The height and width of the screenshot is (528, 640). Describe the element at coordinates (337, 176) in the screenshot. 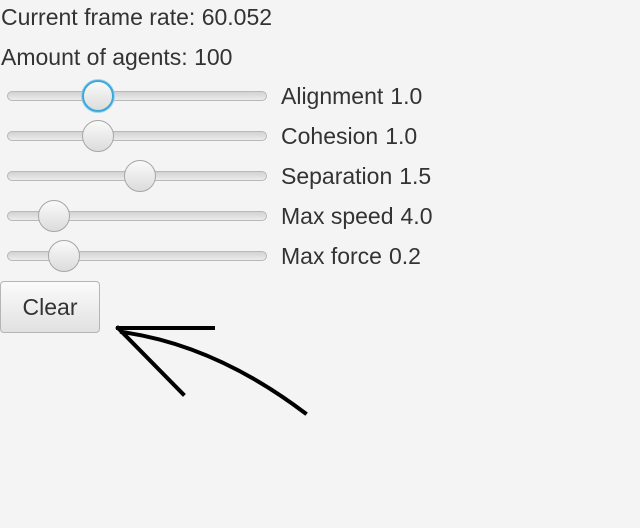

I see `separation-label-text: Separation` at that location.